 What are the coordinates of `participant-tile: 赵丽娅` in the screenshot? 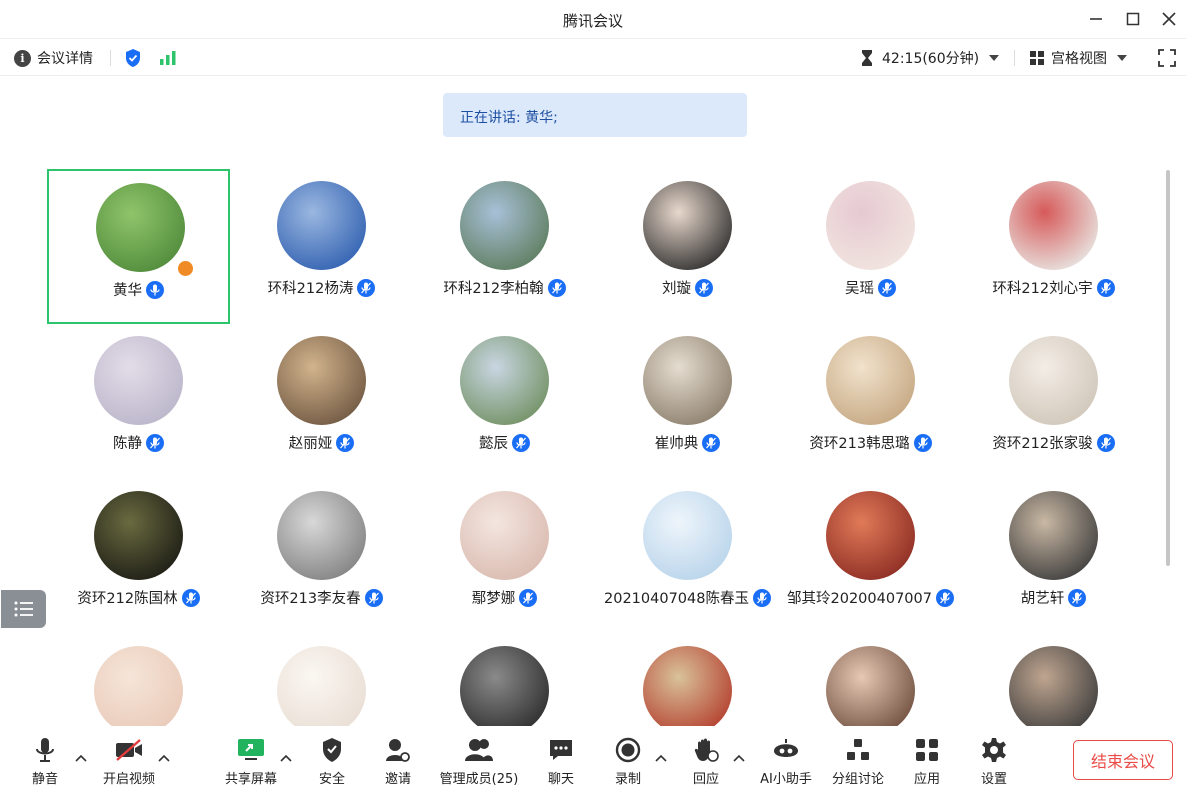 It's located at (321, 401).